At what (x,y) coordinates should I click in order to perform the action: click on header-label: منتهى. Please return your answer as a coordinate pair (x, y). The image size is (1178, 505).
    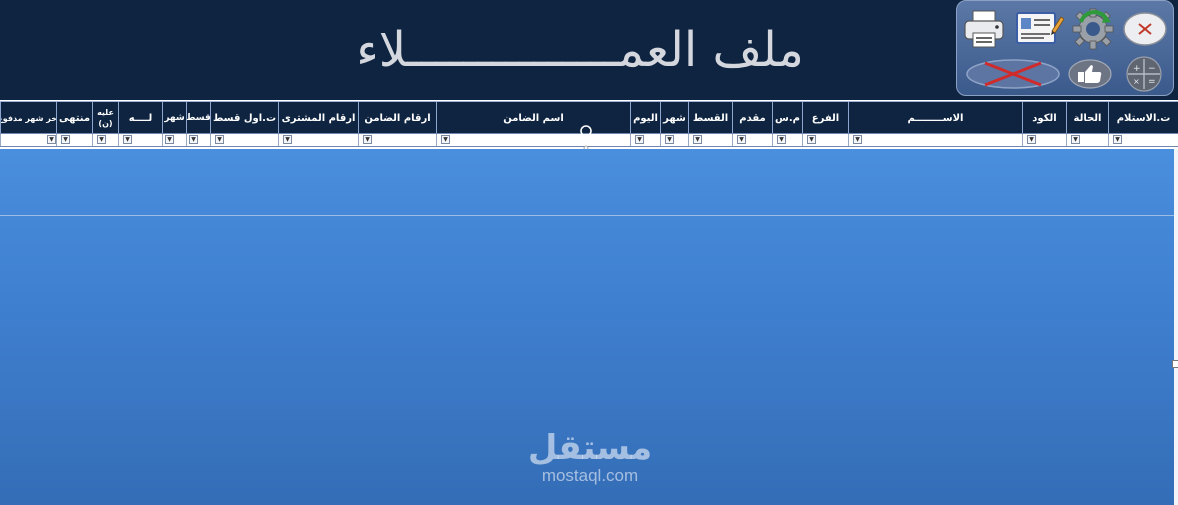
    Looking at the image, I should click on (74, 118).